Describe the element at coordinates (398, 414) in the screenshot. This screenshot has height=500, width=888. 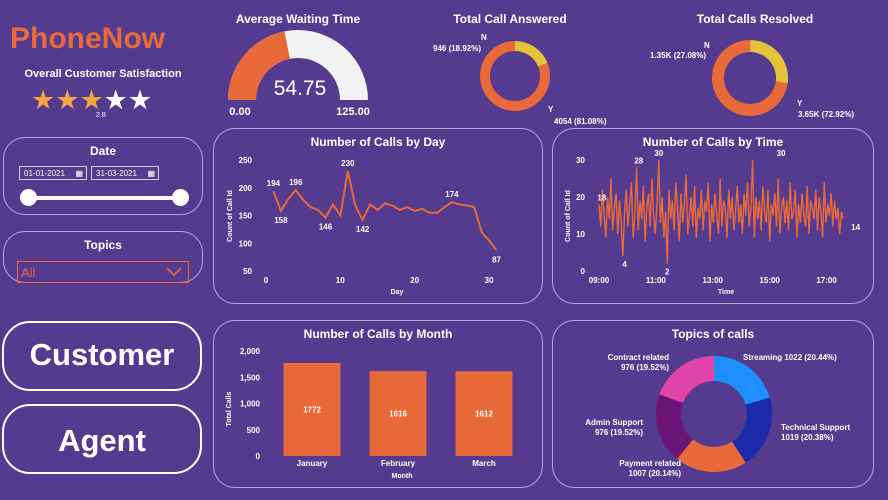
I see `month-bar-value: 1616` at that location.